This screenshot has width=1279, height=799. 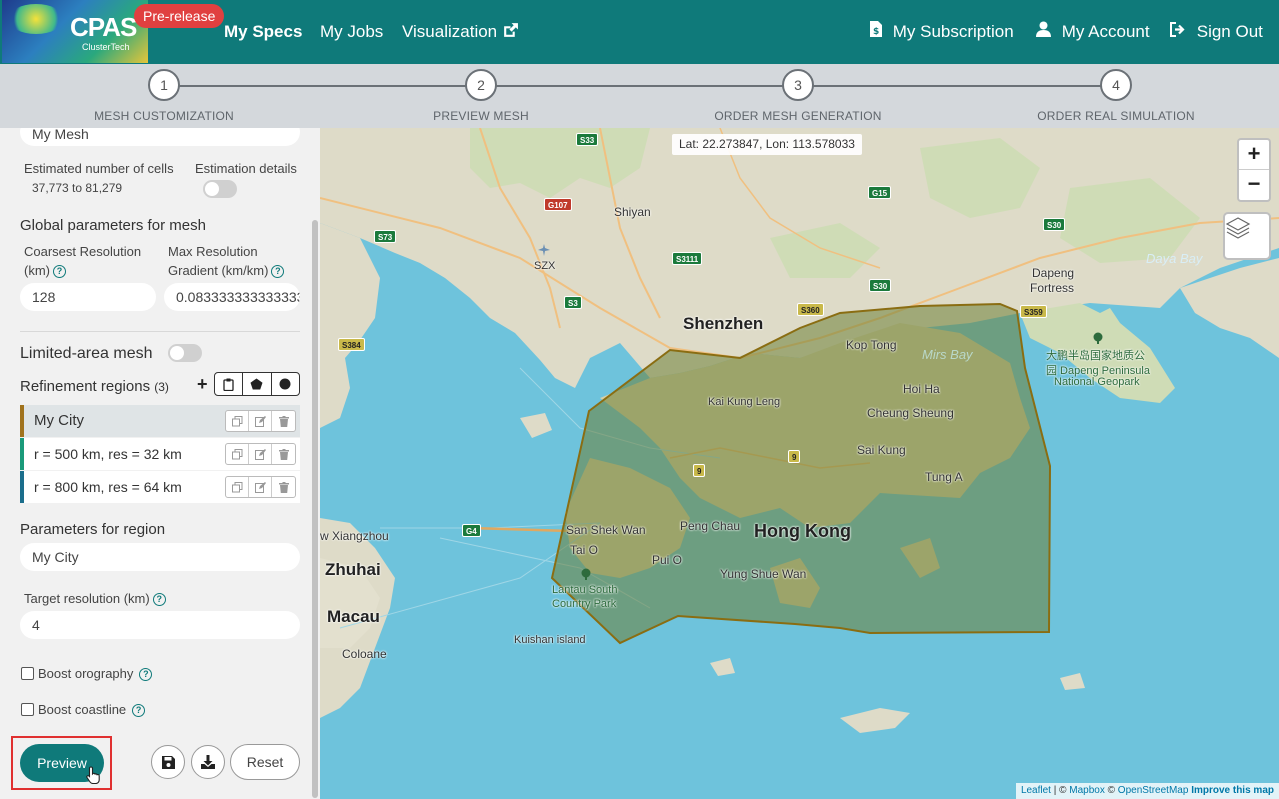 What do you see at coordinates (1087, 790) in the screenshot?
I see `mapbox-link: Mapbox` at bounding box center [1087, 790].